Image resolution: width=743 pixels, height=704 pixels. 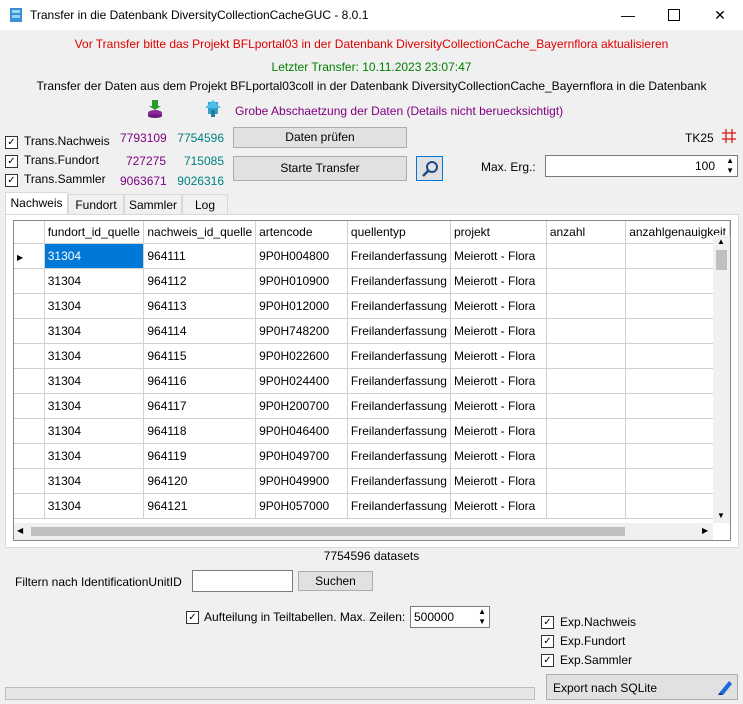 I want to click on tree-icon, so click(x=213, y=110).